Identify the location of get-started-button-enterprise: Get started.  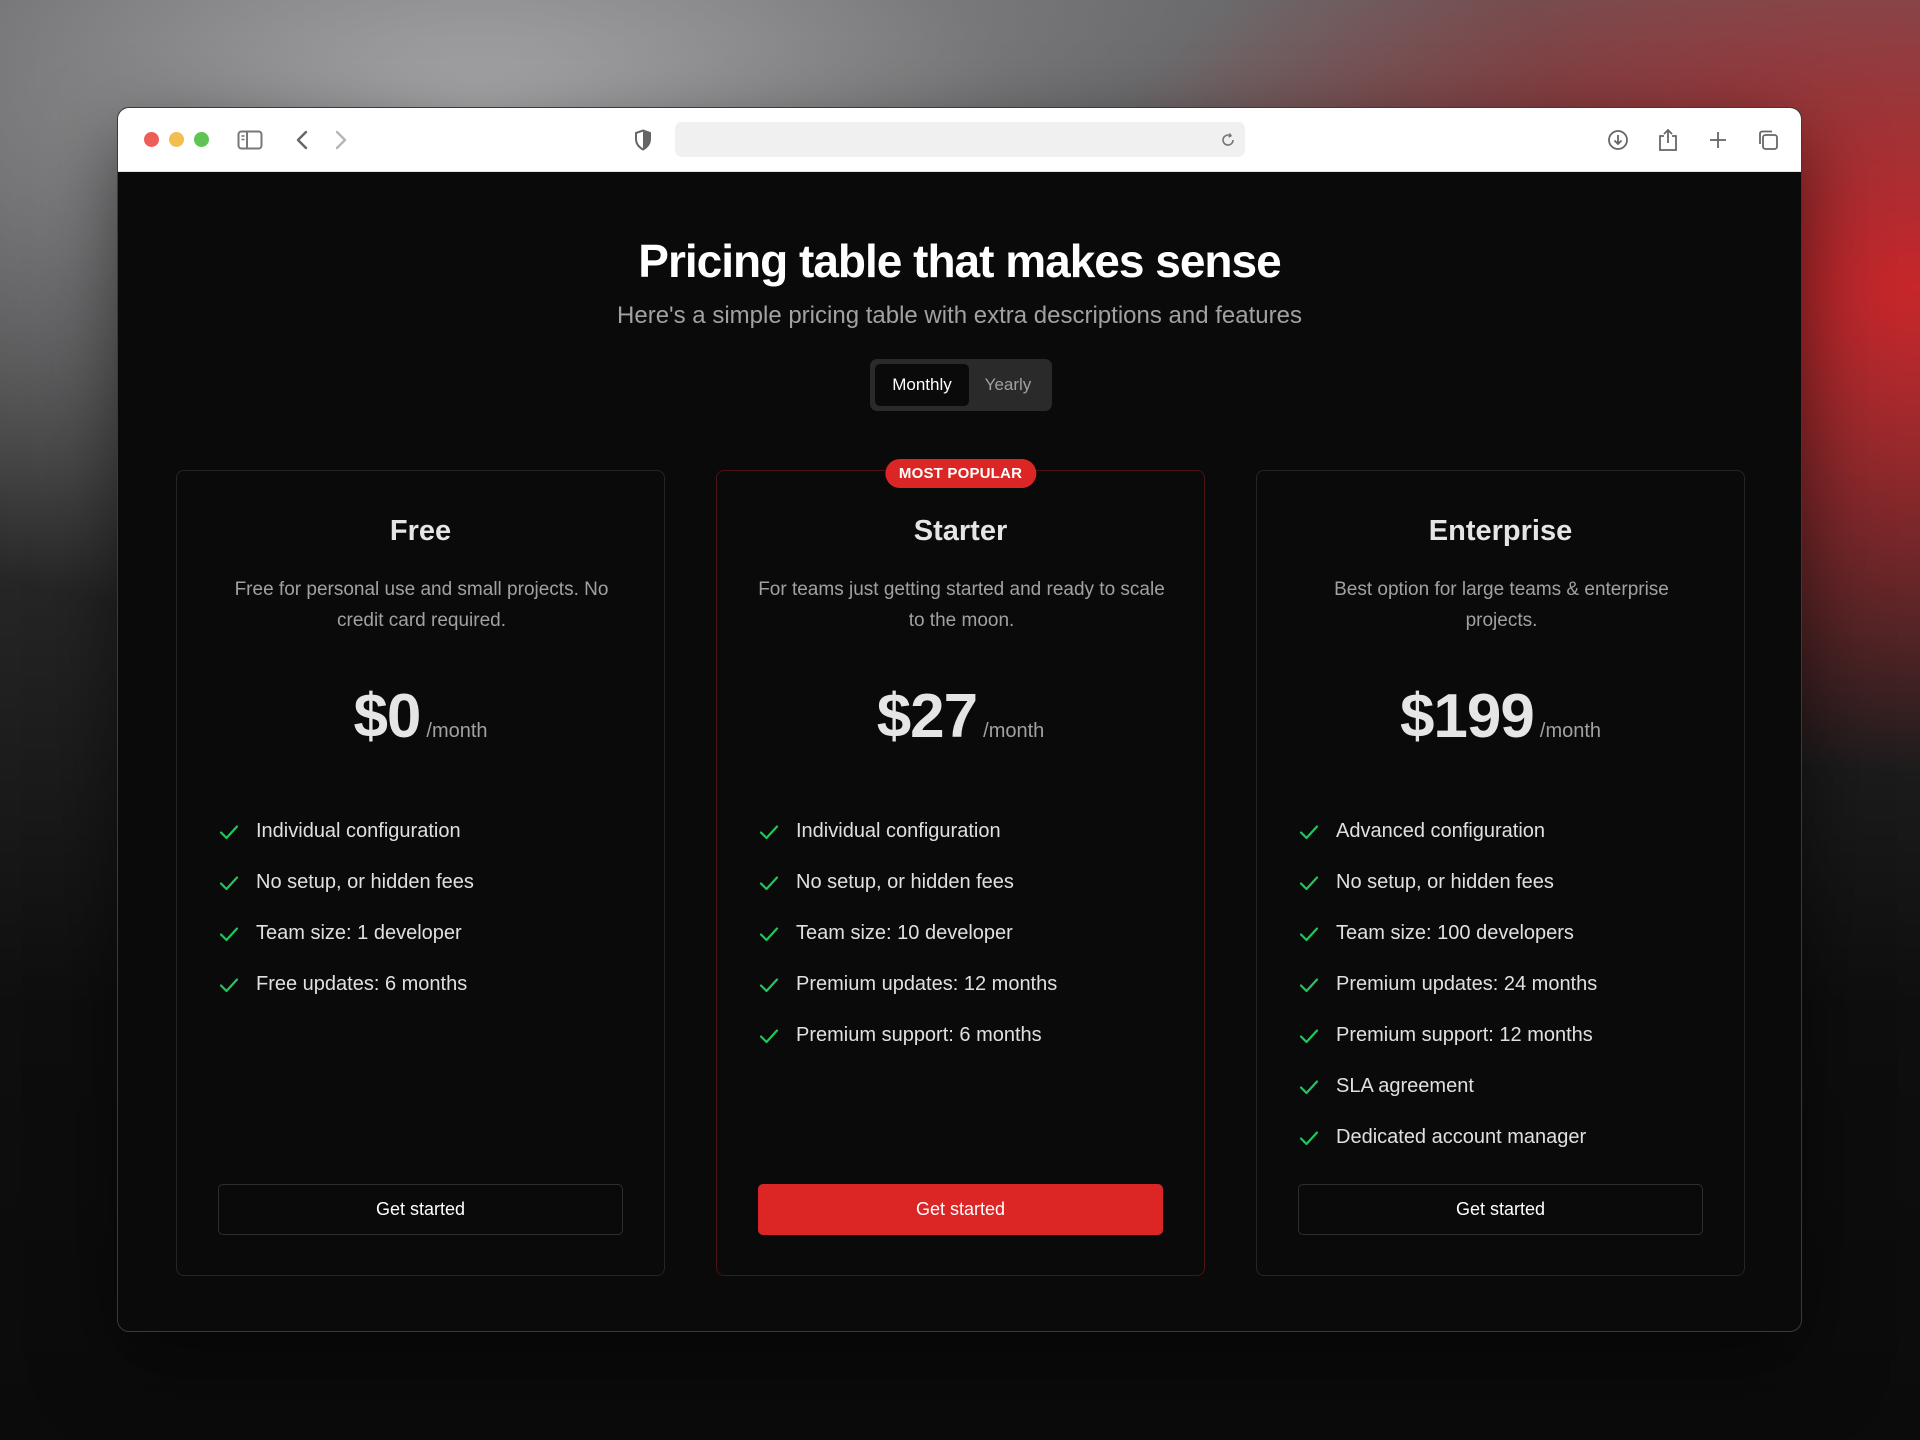
(1500, 1209).